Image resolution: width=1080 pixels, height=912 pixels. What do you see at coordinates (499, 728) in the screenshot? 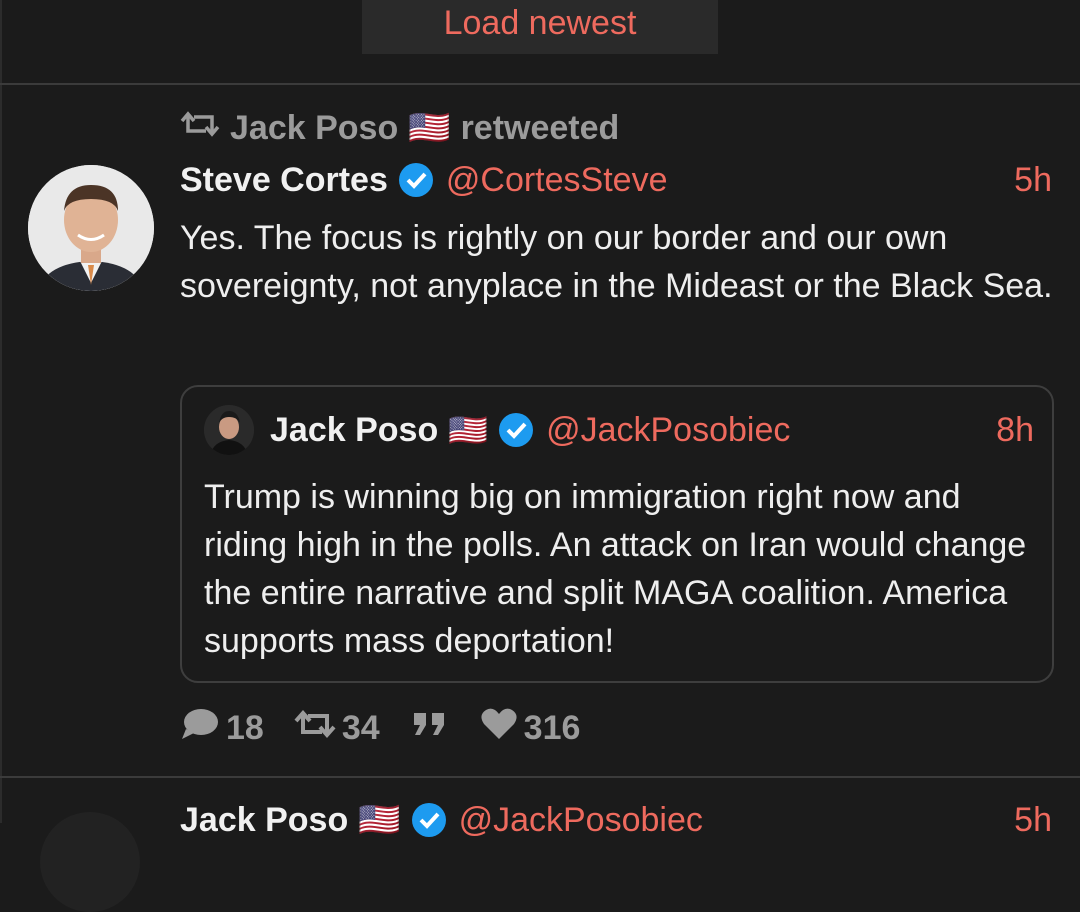
I see `heart-icon` at bounding box center [499, 728].